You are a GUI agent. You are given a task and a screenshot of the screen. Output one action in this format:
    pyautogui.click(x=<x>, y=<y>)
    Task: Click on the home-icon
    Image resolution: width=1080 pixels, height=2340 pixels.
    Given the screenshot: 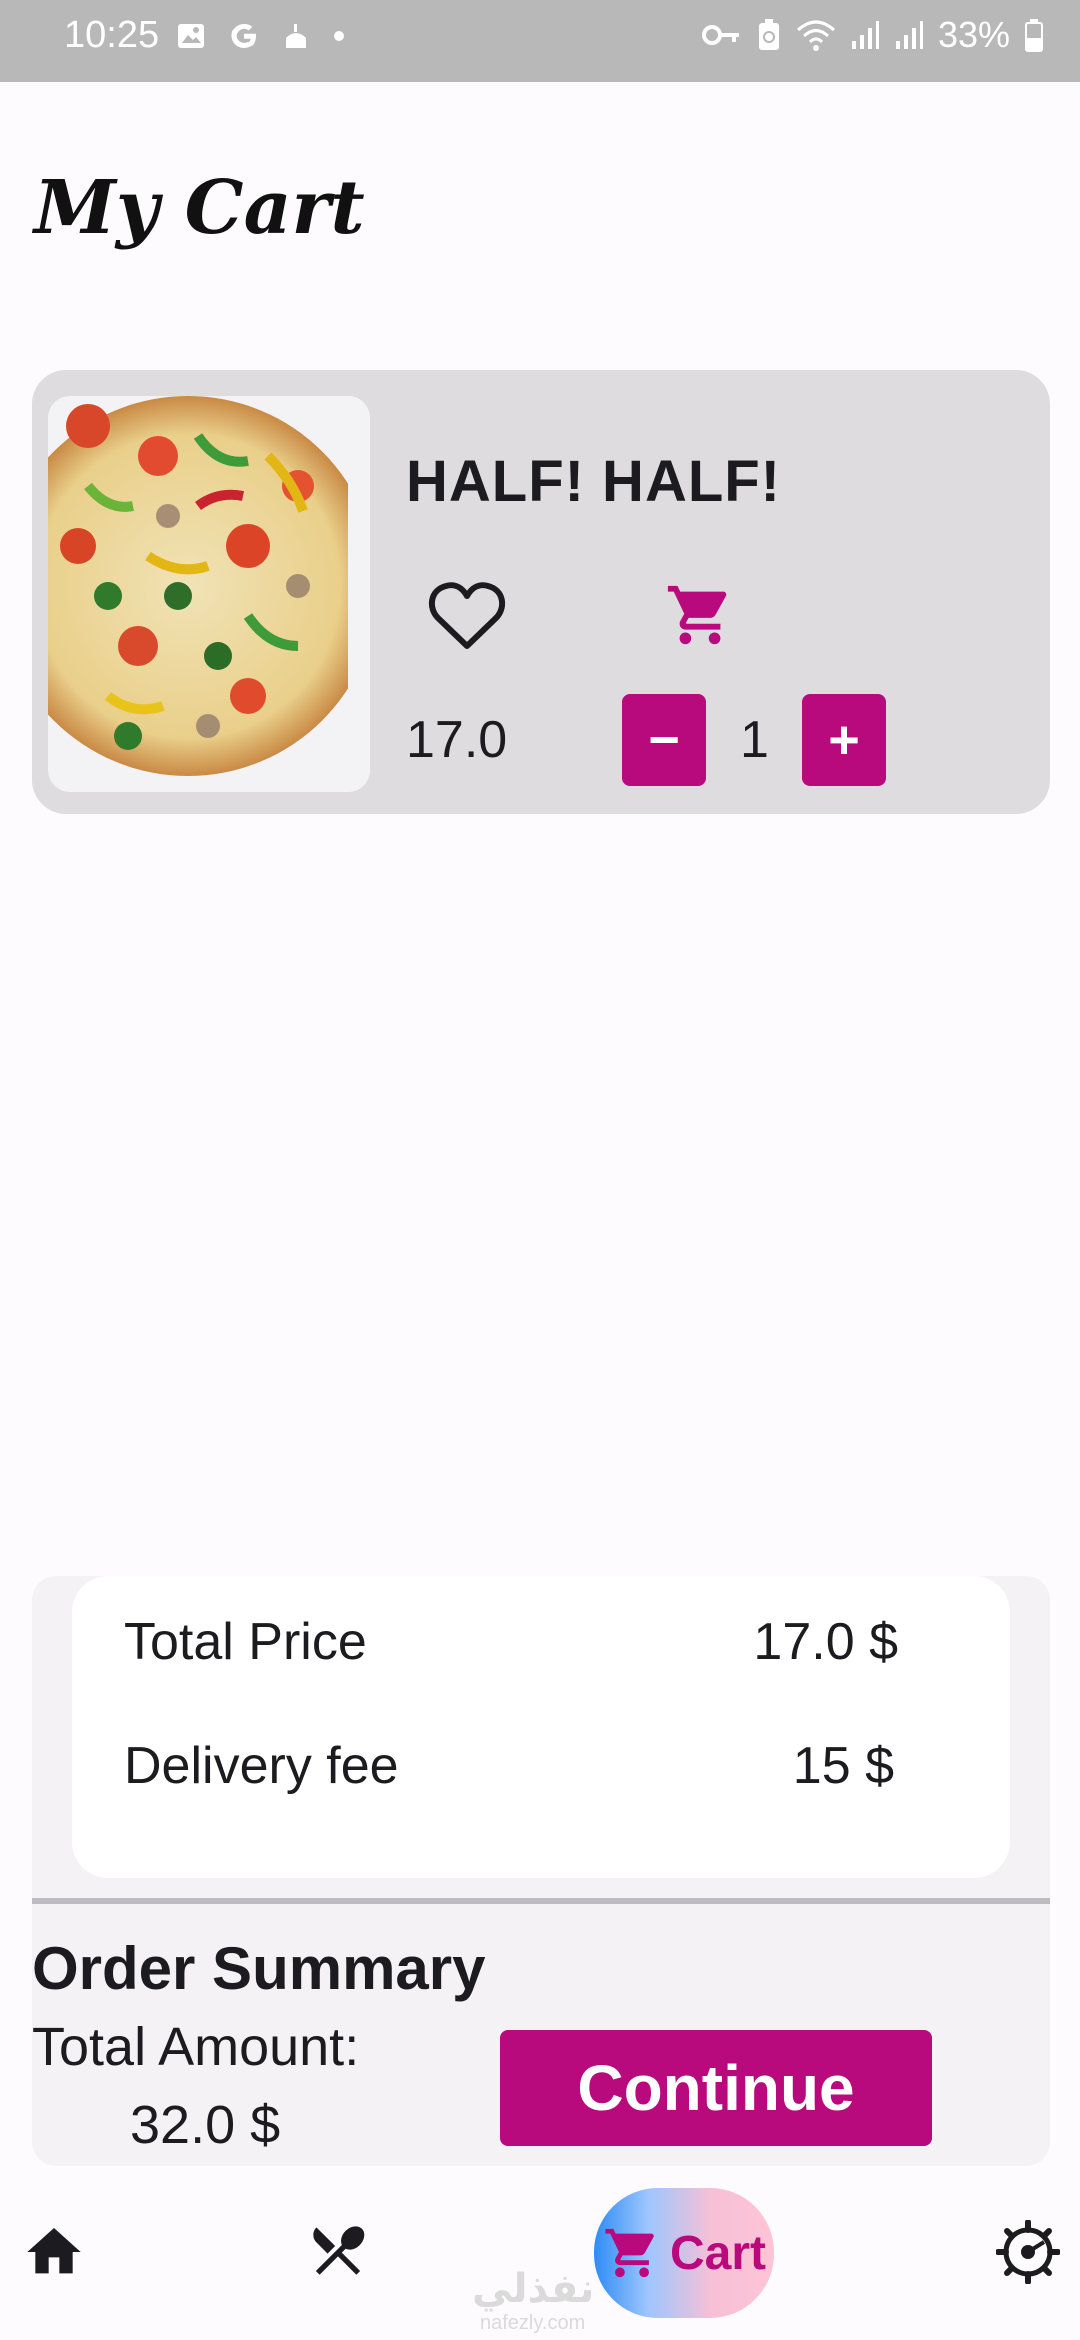 What is the action you would take?
    pyautogui.click(x=54, y=2251)
    